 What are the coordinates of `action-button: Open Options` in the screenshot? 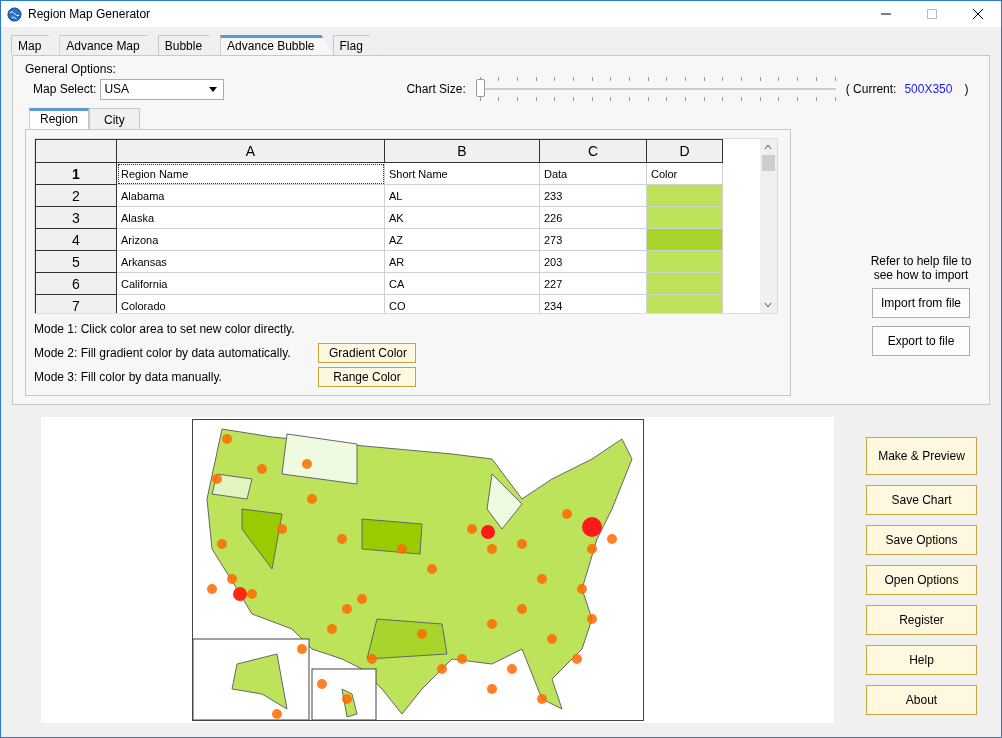 It's located at (921, 580).